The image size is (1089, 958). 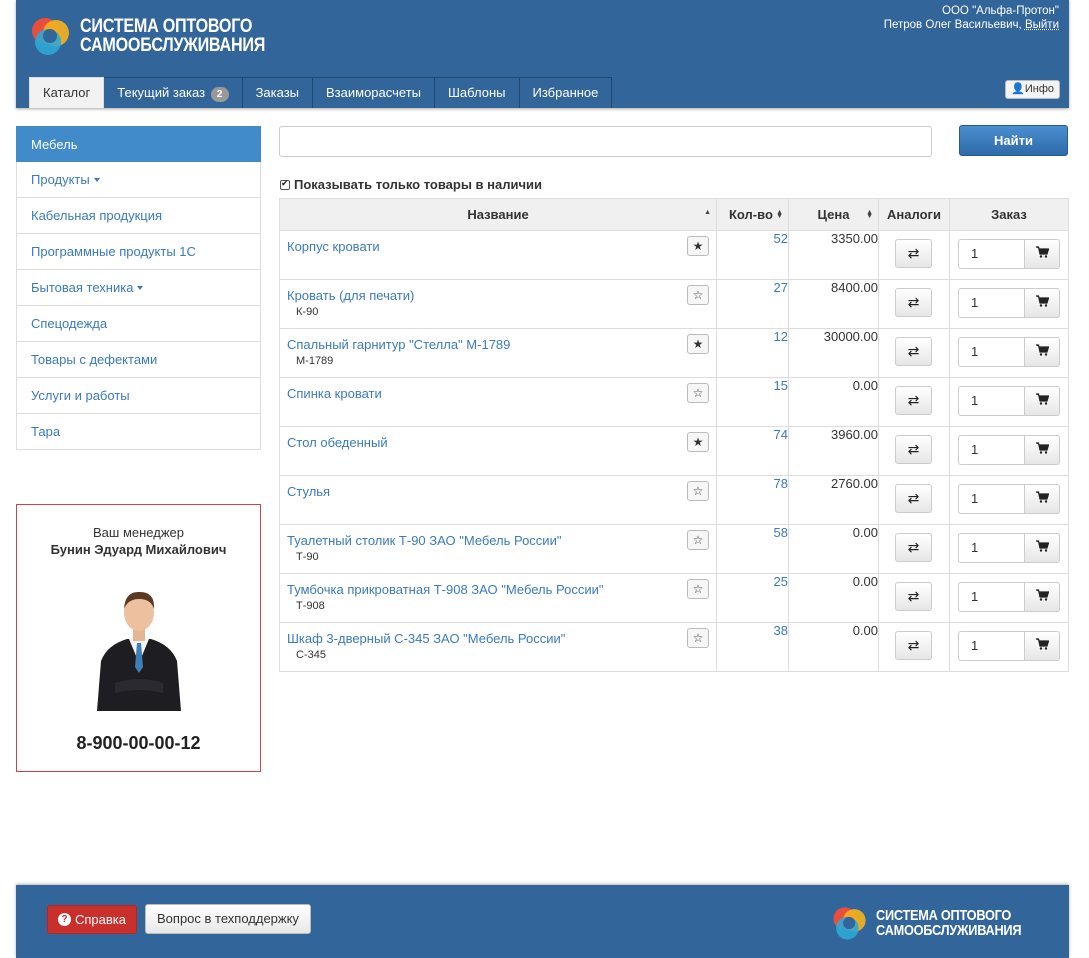 What do you see at coordinates (498, 340) in the screenshot?
I see `product-link: Спальный гарнитур "Стелла" М-1789` at bounding box center [498, 340].